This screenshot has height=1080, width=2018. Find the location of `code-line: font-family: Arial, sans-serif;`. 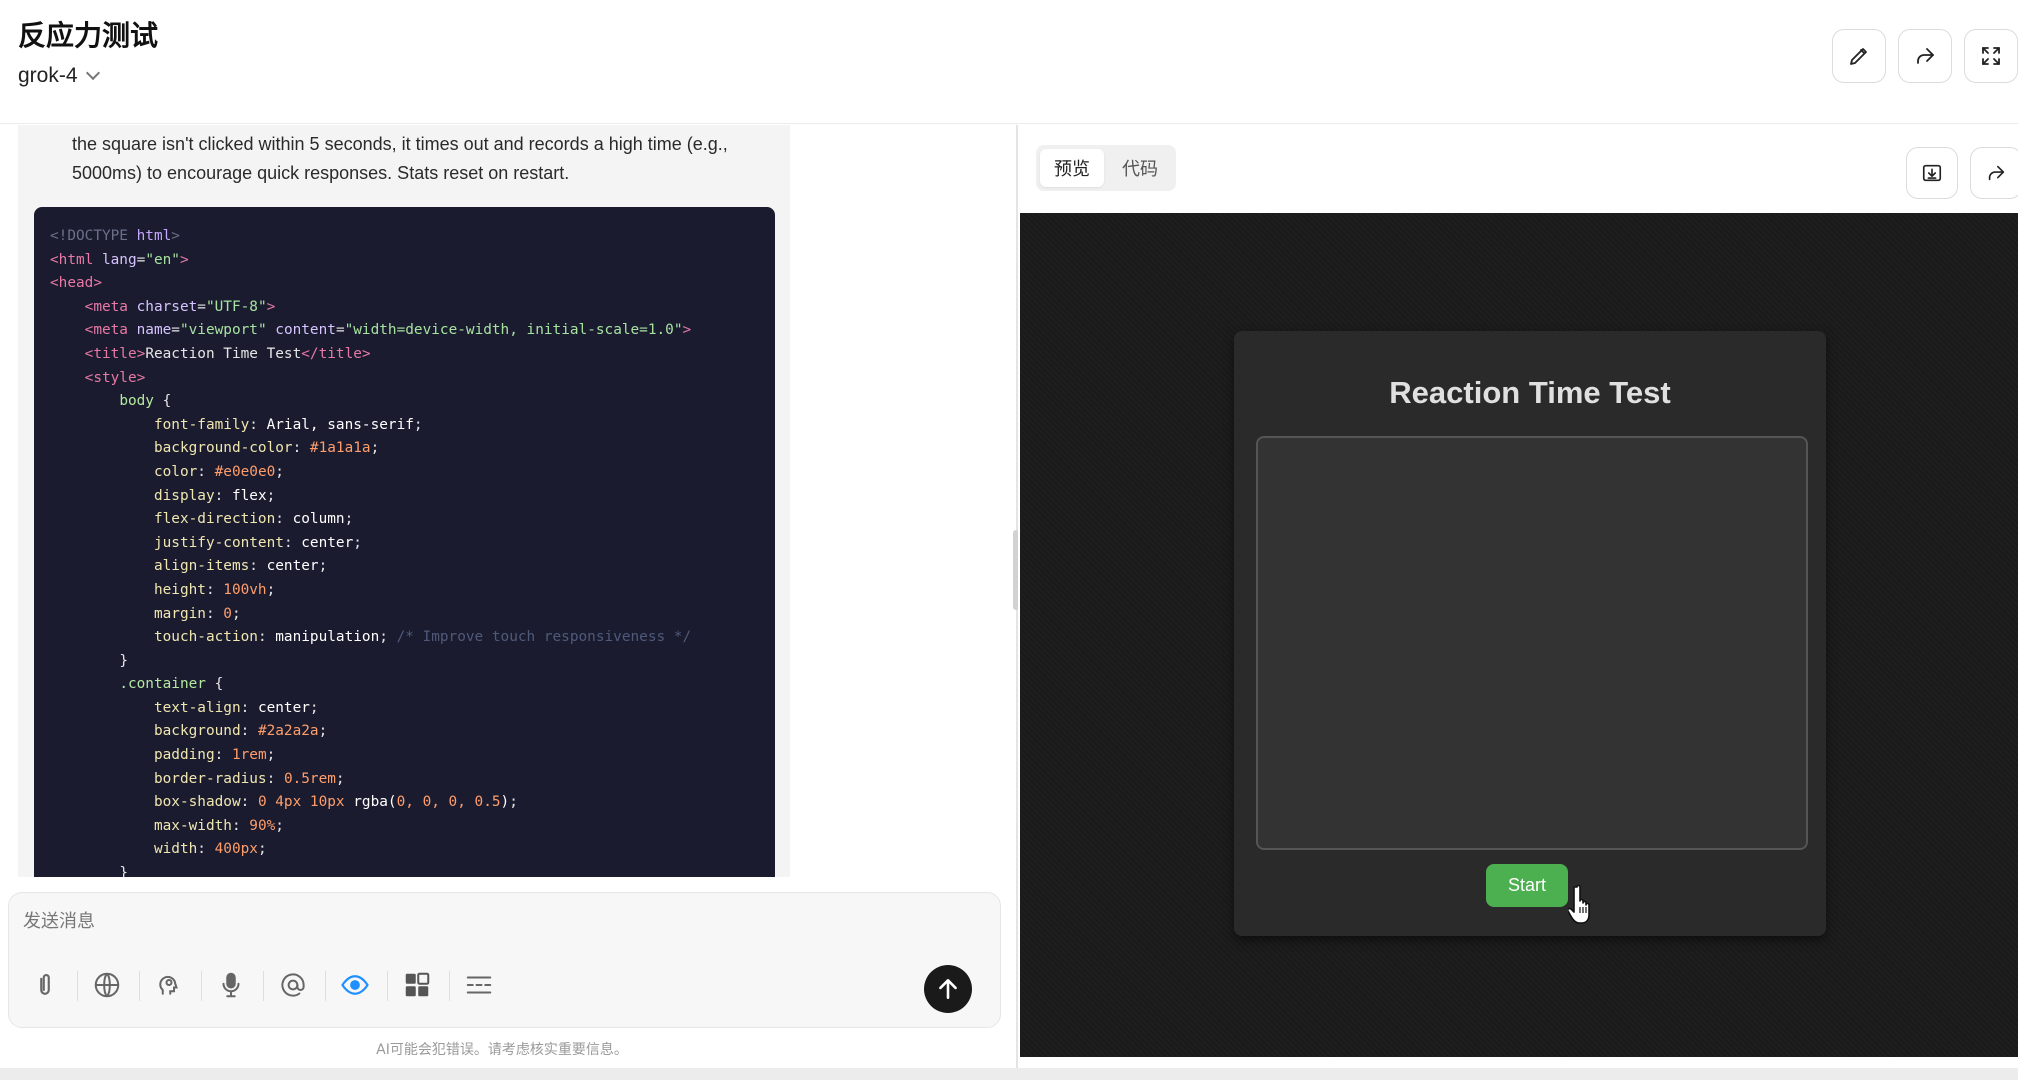

code-line: font-family: Arial, sans-serif; is located at coordinates (288, 424).